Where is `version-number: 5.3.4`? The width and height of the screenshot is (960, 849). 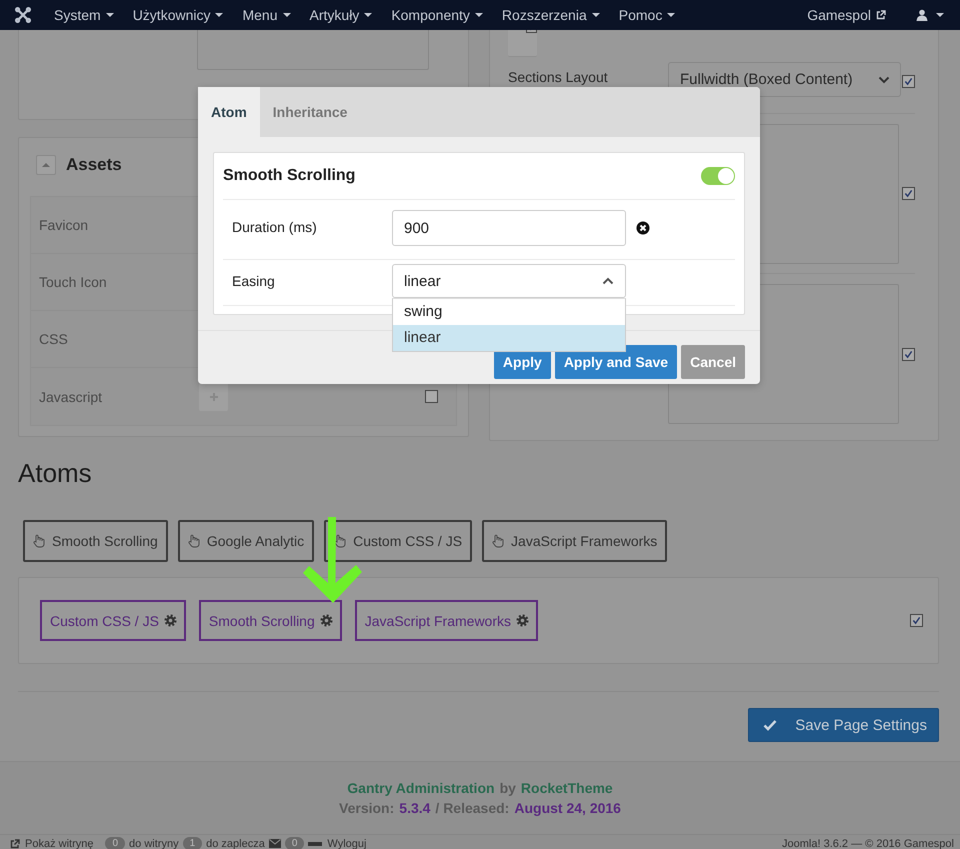 version-number: 5.3.4 is located at coordinates (414, 808).